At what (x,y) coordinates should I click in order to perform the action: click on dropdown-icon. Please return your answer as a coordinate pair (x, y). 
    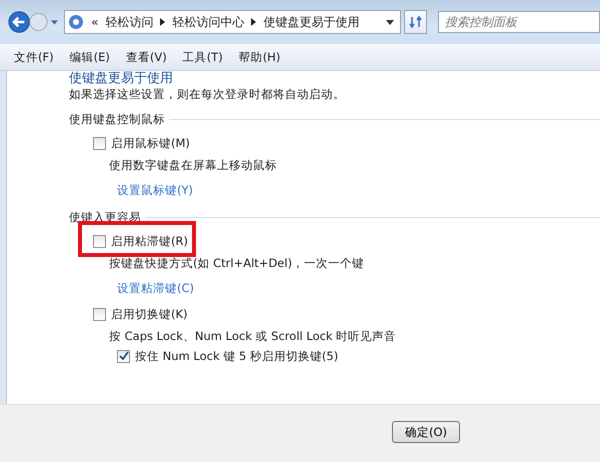
    Looking at the image, I should click on (390, 22).